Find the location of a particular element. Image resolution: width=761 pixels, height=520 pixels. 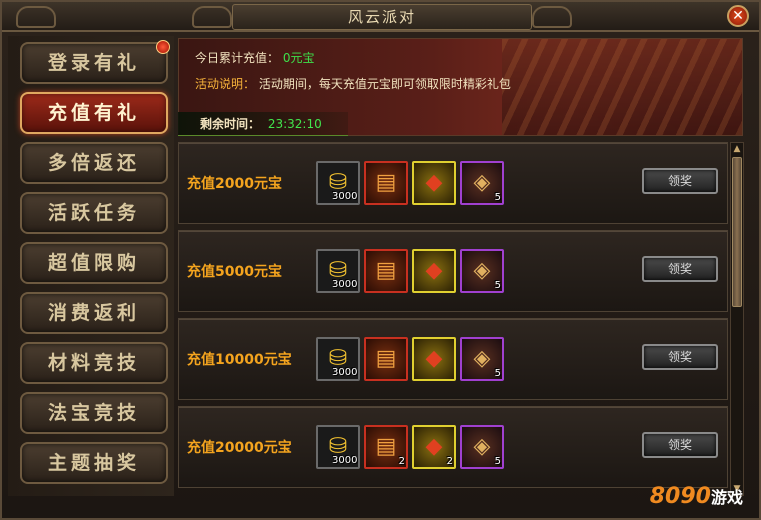

event-description: 活动说明： 活动期间，每天充值元宝即可领取限时精彩礼包 is located at coordinates (353, 83).